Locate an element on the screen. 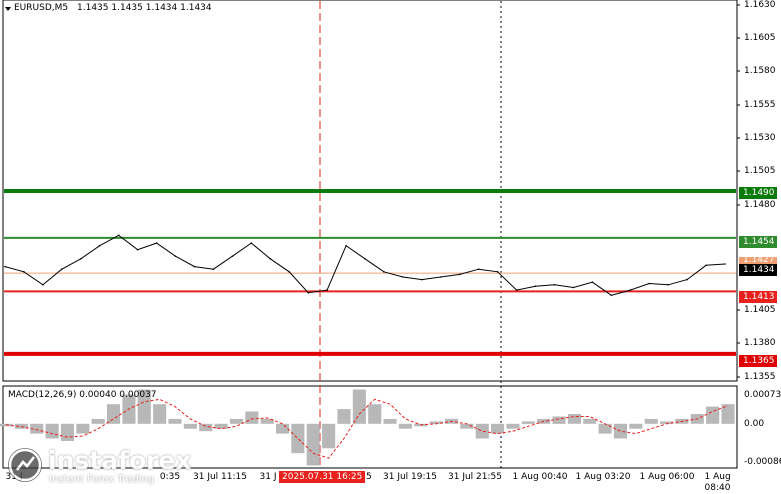  ohlc-high: 1.1435 is located at coordinates (127, 8).